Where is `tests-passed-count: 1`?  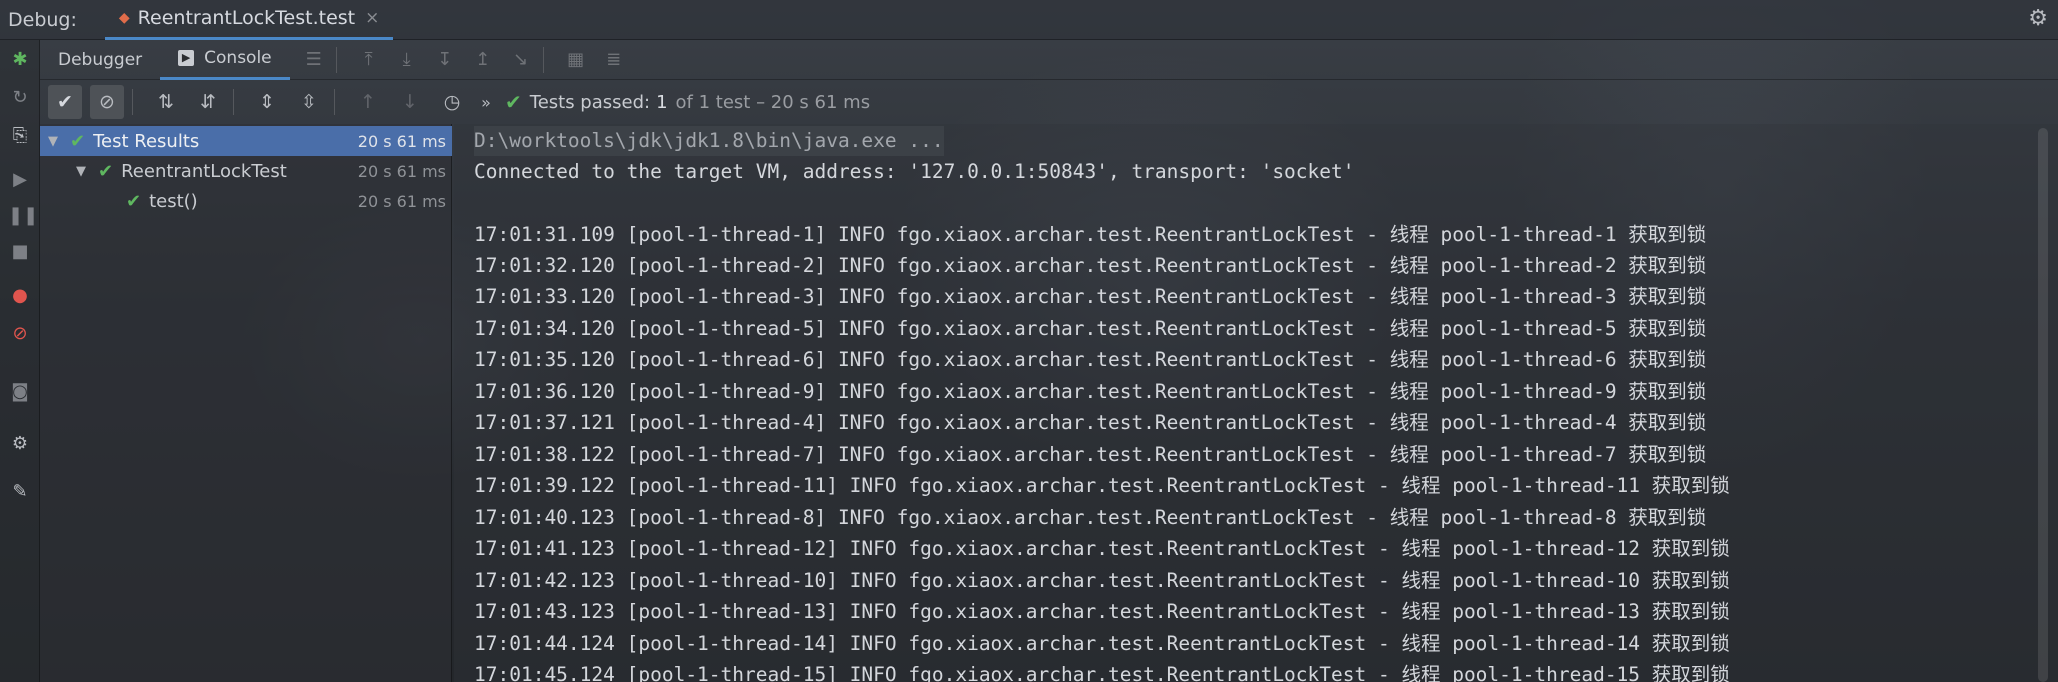 tests-passed-count: 1 is located at coordinates (662, 102).